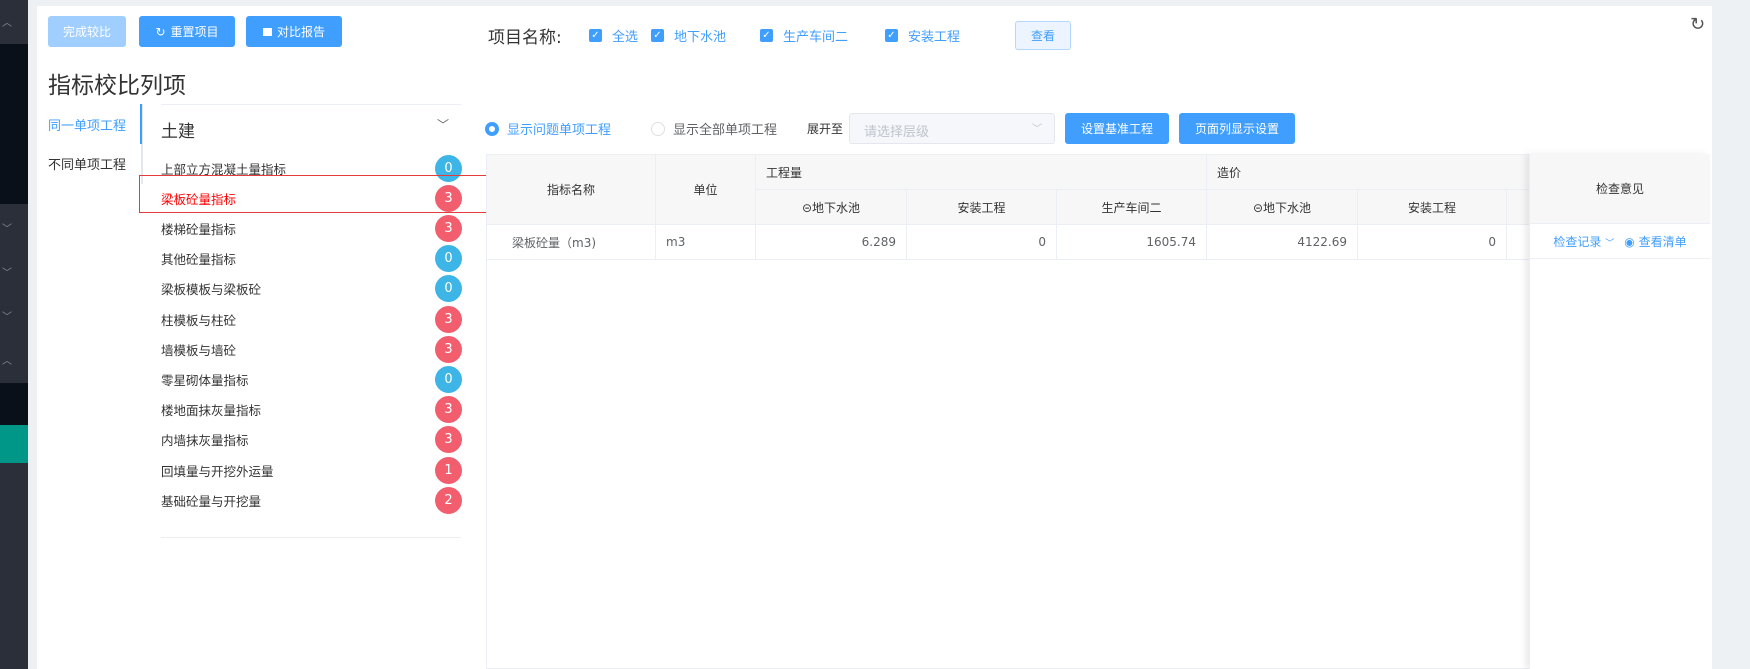 The width and height of the screenshot is (1750, 669). What do you see at coordinates (211, 411) in the screenshot?
I see `indicator-label: 楼地面抹灰量指标` at bounding box center [211, 411].